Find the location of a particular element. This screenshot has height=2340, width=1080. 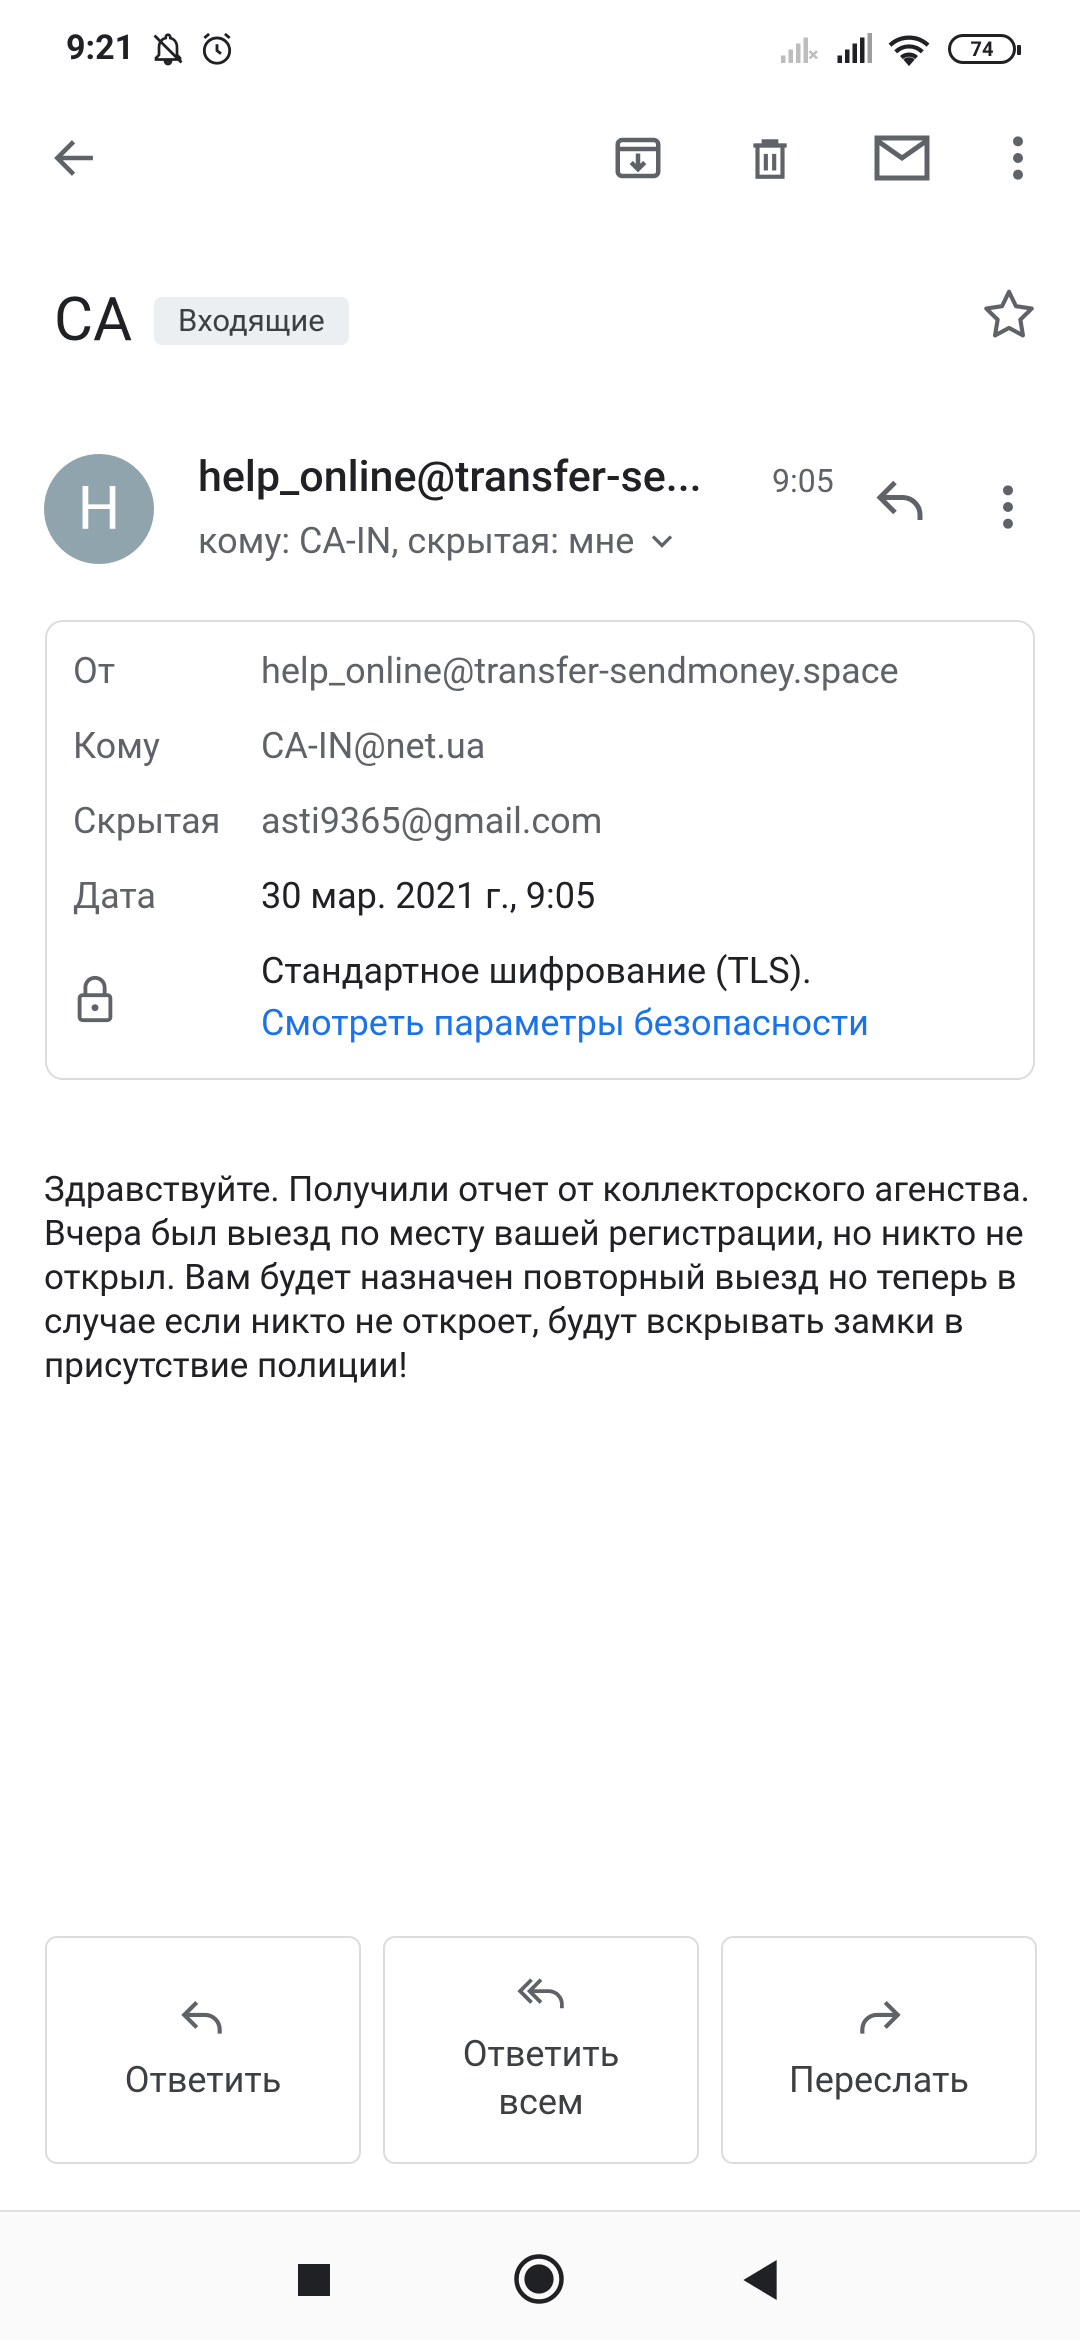

email-subject: CA is located at coordinates (93, 319).